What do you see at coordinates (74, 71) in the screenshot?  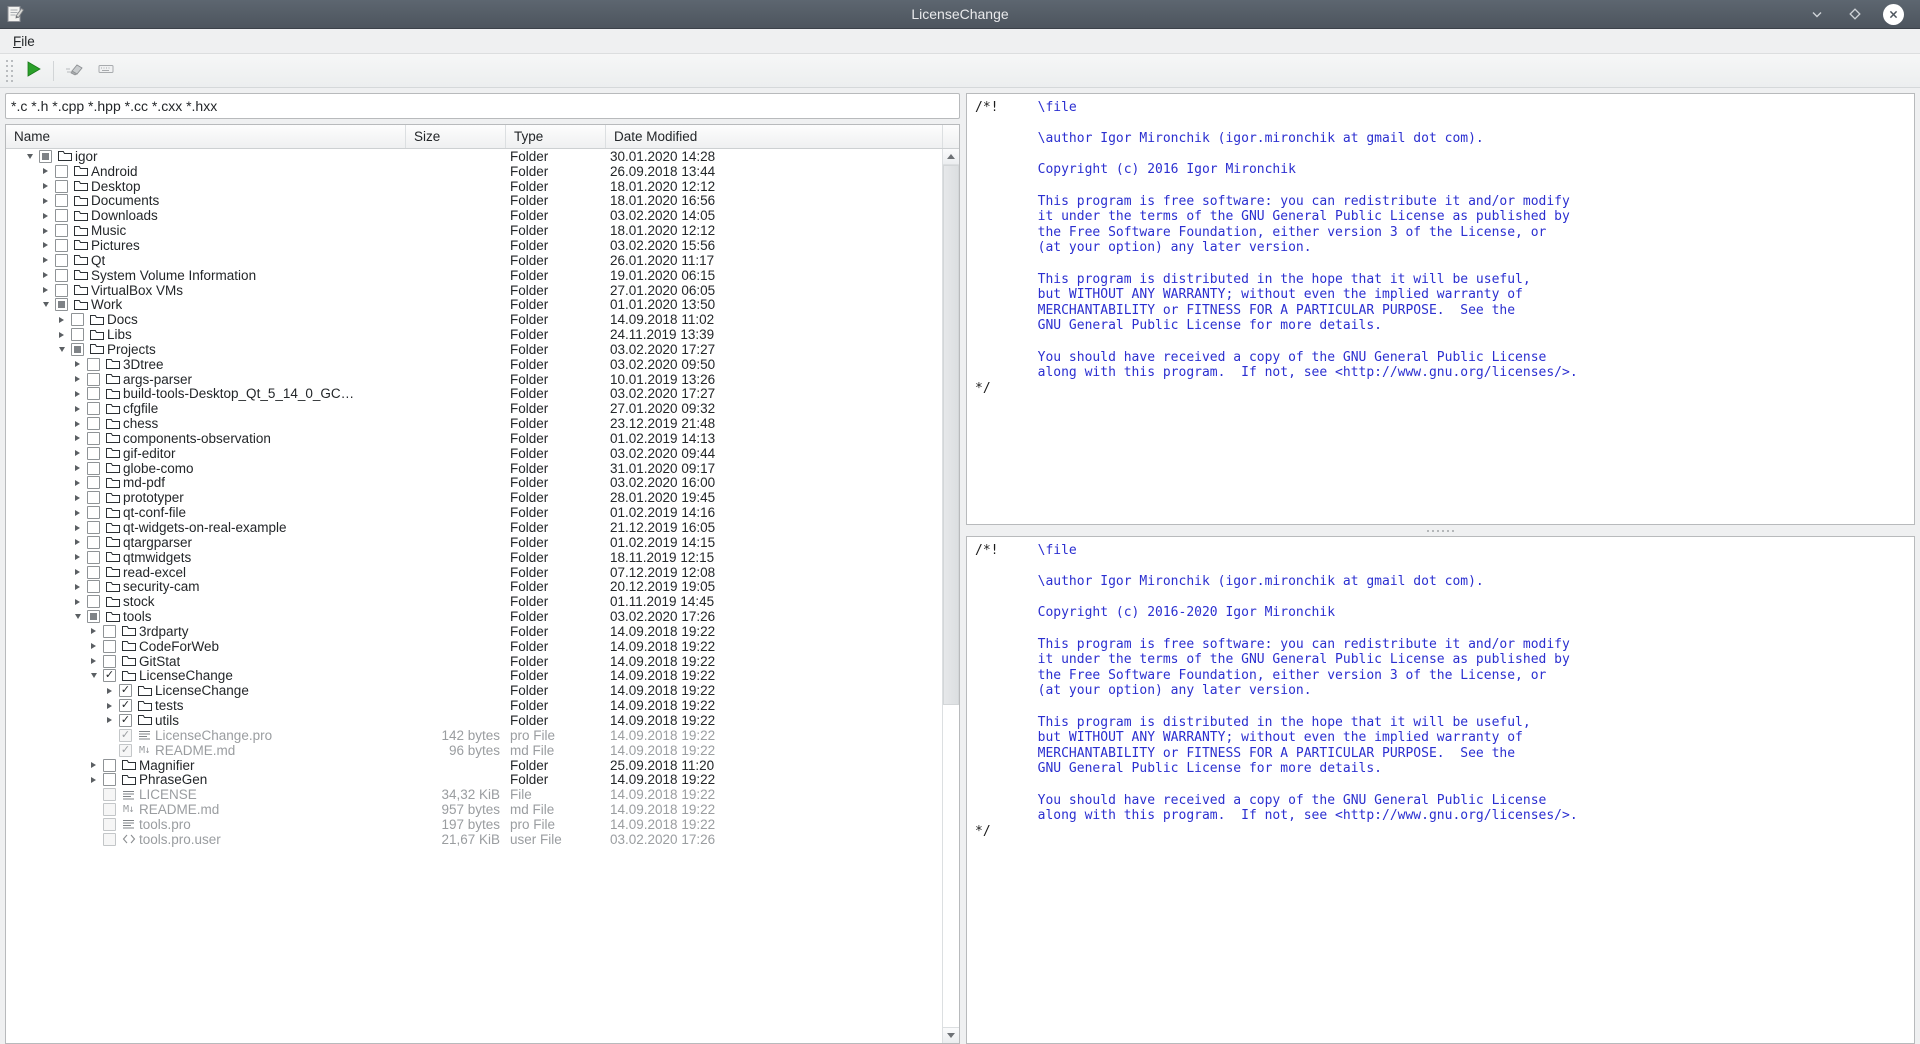 I see `clear-button` at bounding box center [74, 71].